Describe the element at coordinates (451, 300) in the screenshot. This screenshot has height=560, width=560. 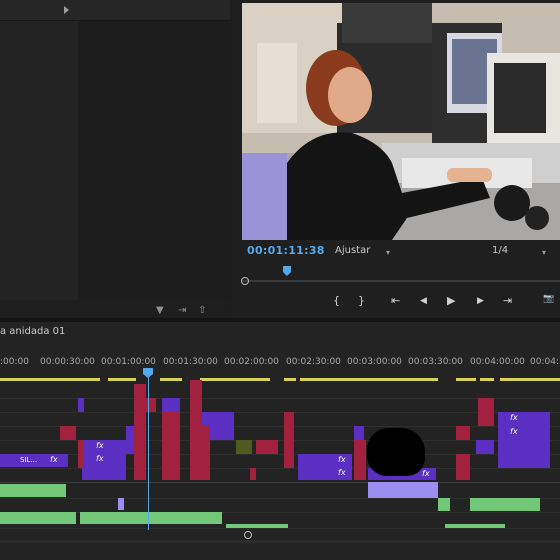
I see `play-button: ▶` at that location.